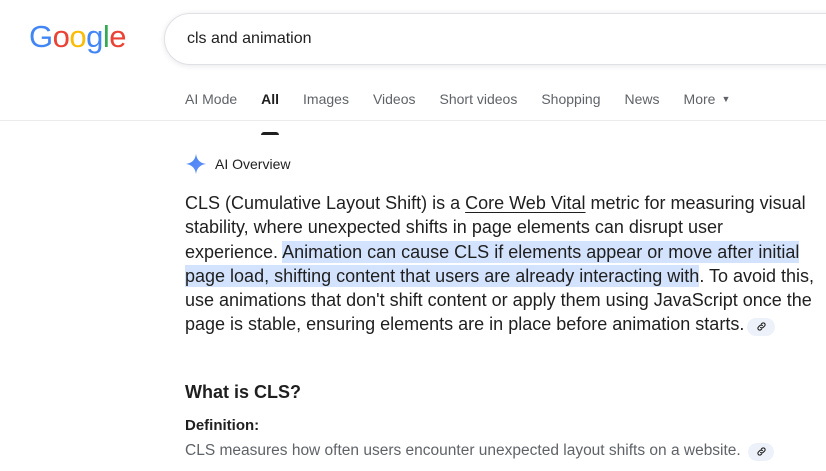  What do you see at coordinates (413, 120) in the screenshot?
I see `tabs-divider` at bounding box center [413, 120].